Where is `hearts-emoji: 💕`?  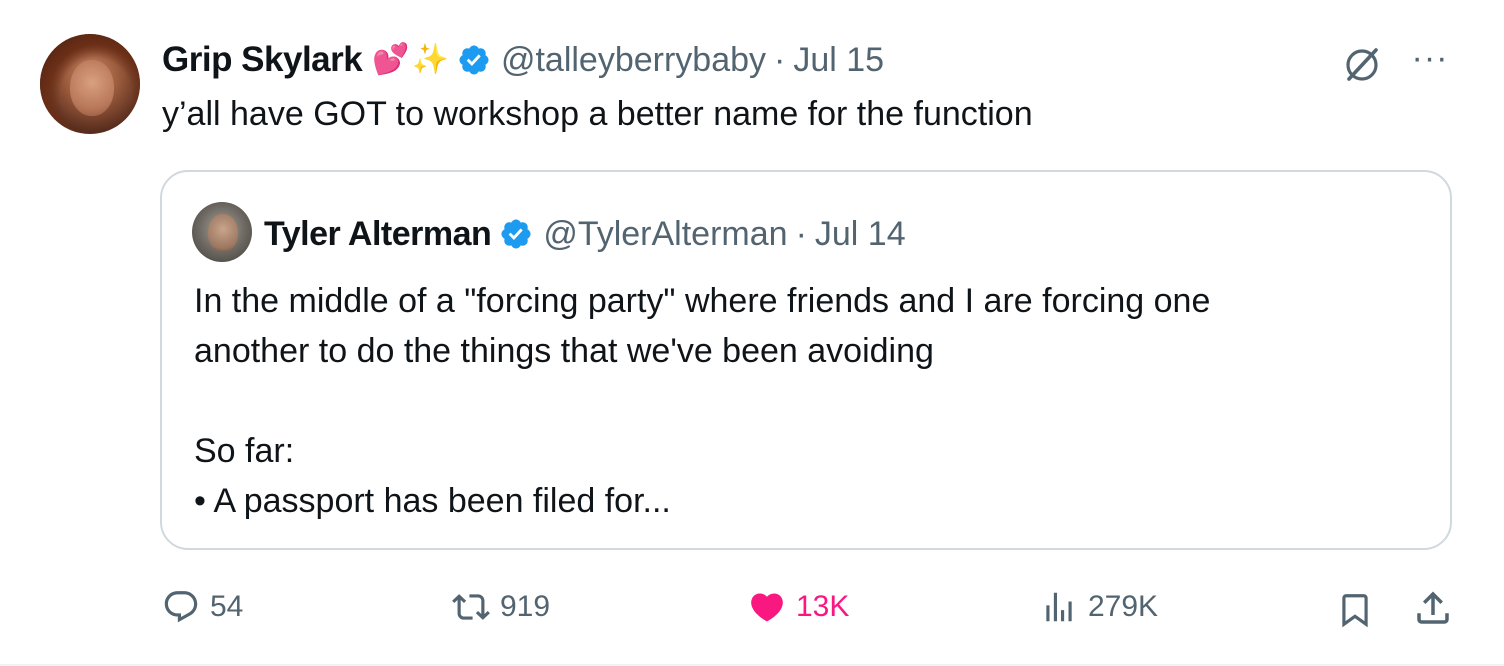 hearts-emoji: 💕 is located at coordinates (391, 59).